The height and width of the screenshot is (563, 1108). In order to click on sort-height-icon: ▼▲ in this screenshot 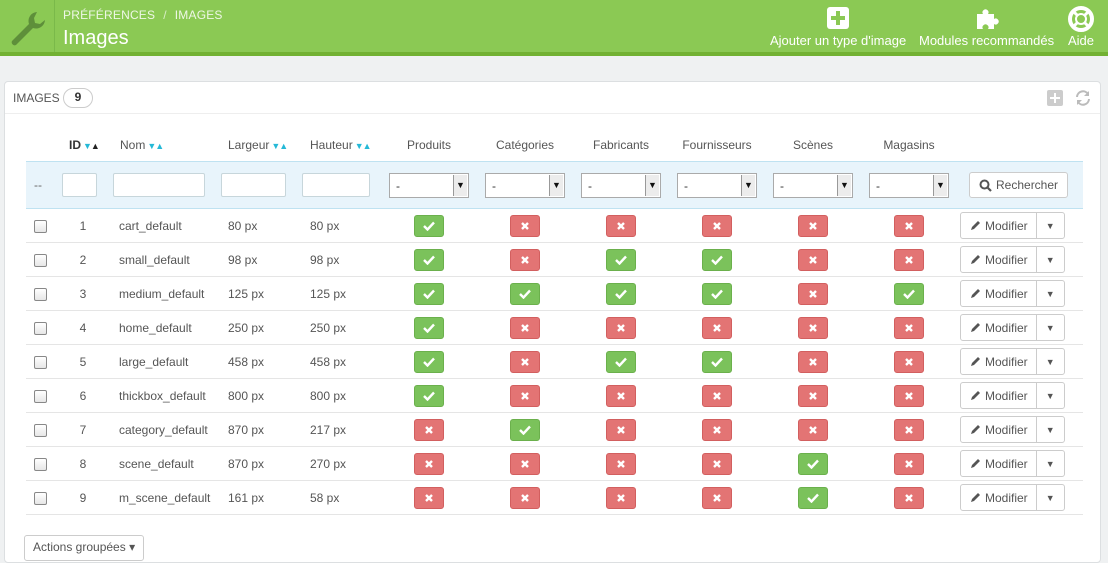, I will do `click(363, 146)`.